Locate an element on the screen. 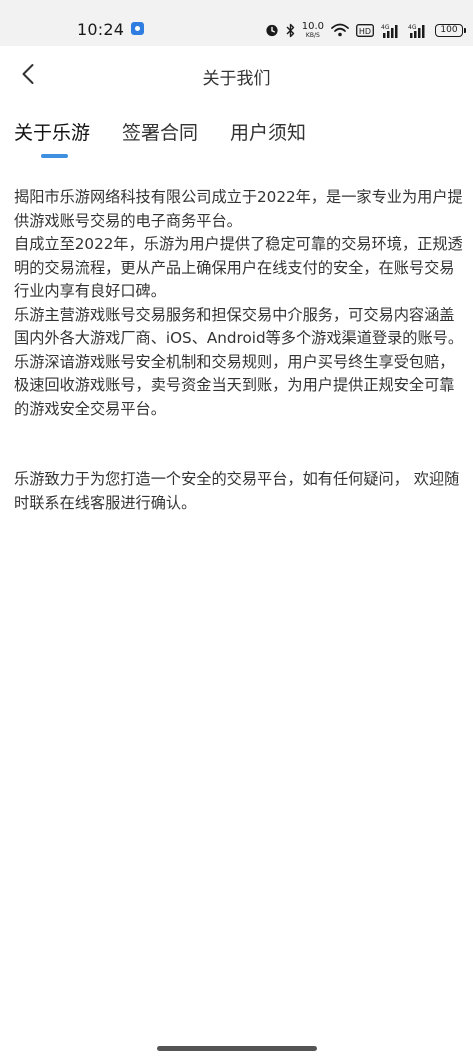  active-tab-indicator is located at coordinates (54, 156).